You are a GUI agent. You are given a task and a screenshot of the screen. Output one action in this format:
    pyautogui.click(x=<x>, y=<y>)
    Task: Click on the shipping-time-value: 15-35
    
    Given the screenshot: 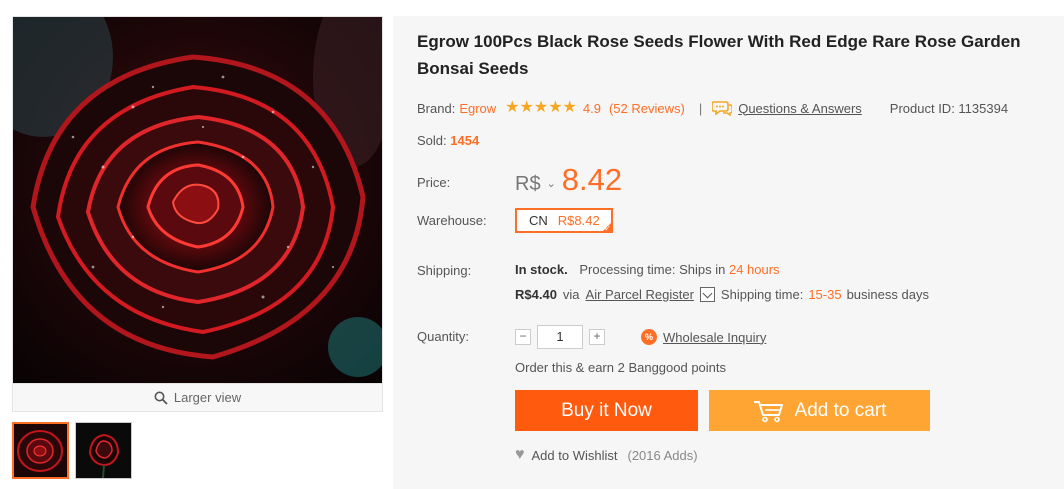 What is the action you would take?
    pyautogui.click(x=825, y=294)
    